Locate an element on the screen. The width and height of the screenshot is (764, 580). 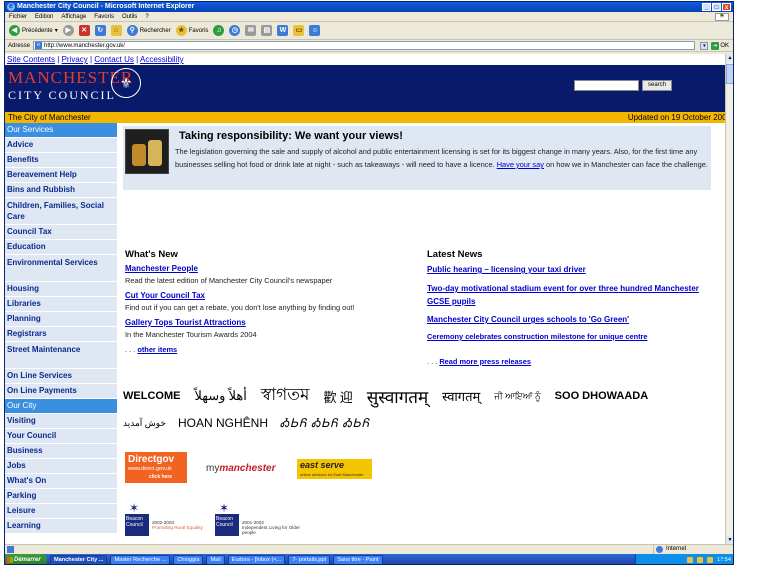
accessibility-link: Accessibility is located at coordinates (162, 59).